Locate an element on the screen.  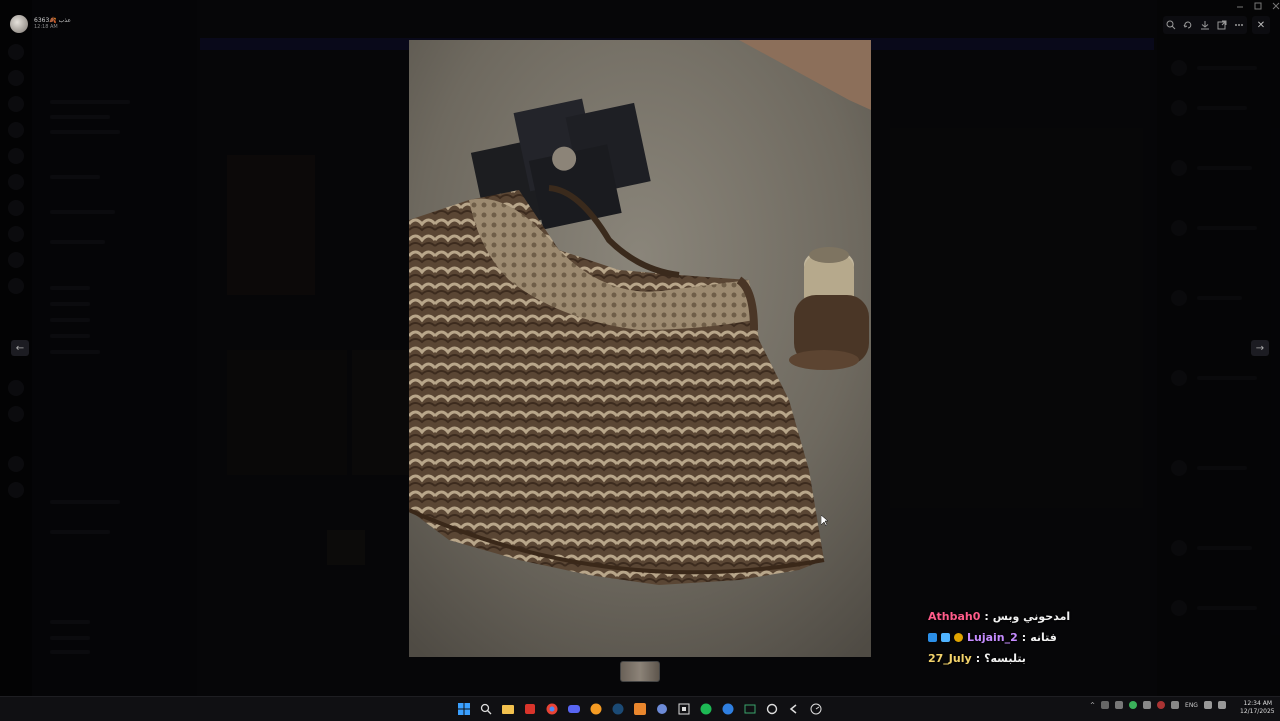
next-image-button: → is located at coordinates (1260, 348).